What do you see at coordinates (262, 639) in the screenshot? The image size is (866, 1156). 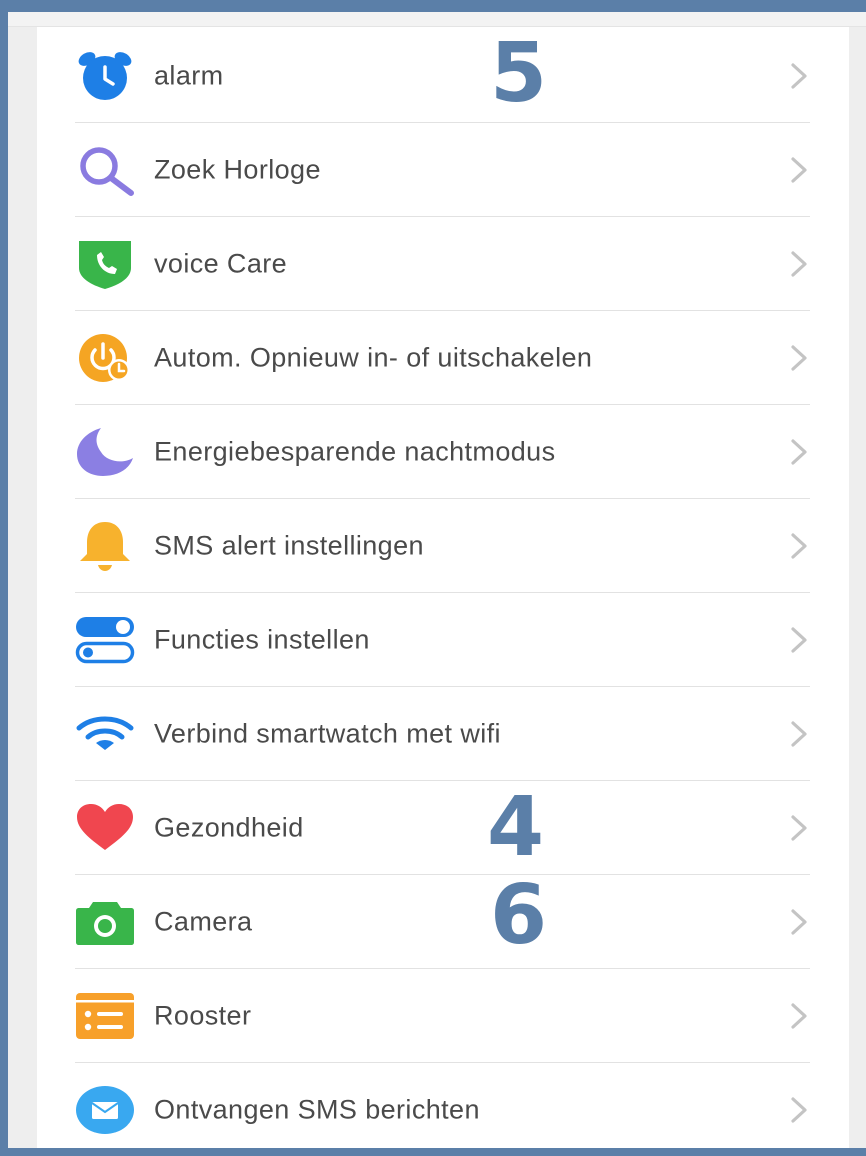 I see `settings-item-label: Functies instellen` at bounding box center [262, 639].